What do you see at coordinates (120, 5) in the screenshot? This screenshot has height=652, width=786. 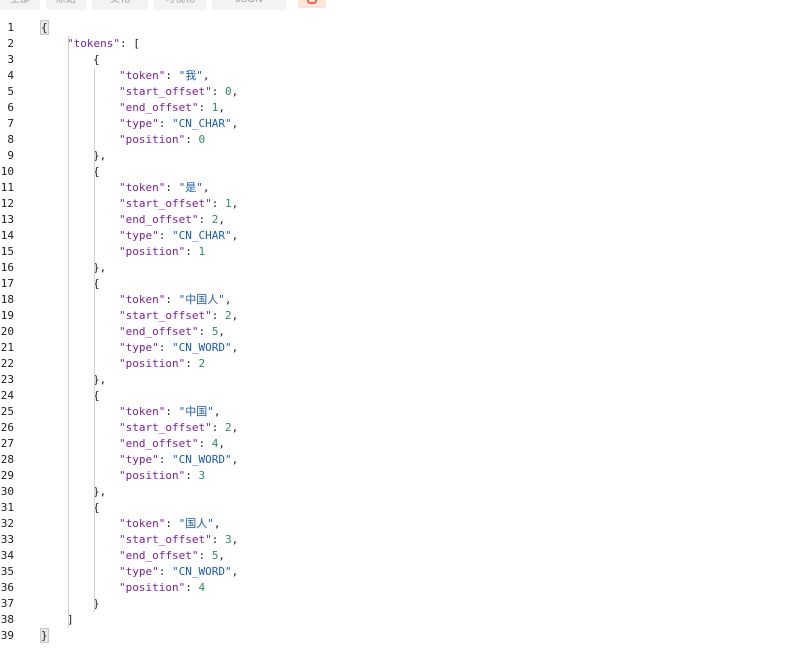 I see `tab-pretty: 美化` at bounding box center [120, 5].